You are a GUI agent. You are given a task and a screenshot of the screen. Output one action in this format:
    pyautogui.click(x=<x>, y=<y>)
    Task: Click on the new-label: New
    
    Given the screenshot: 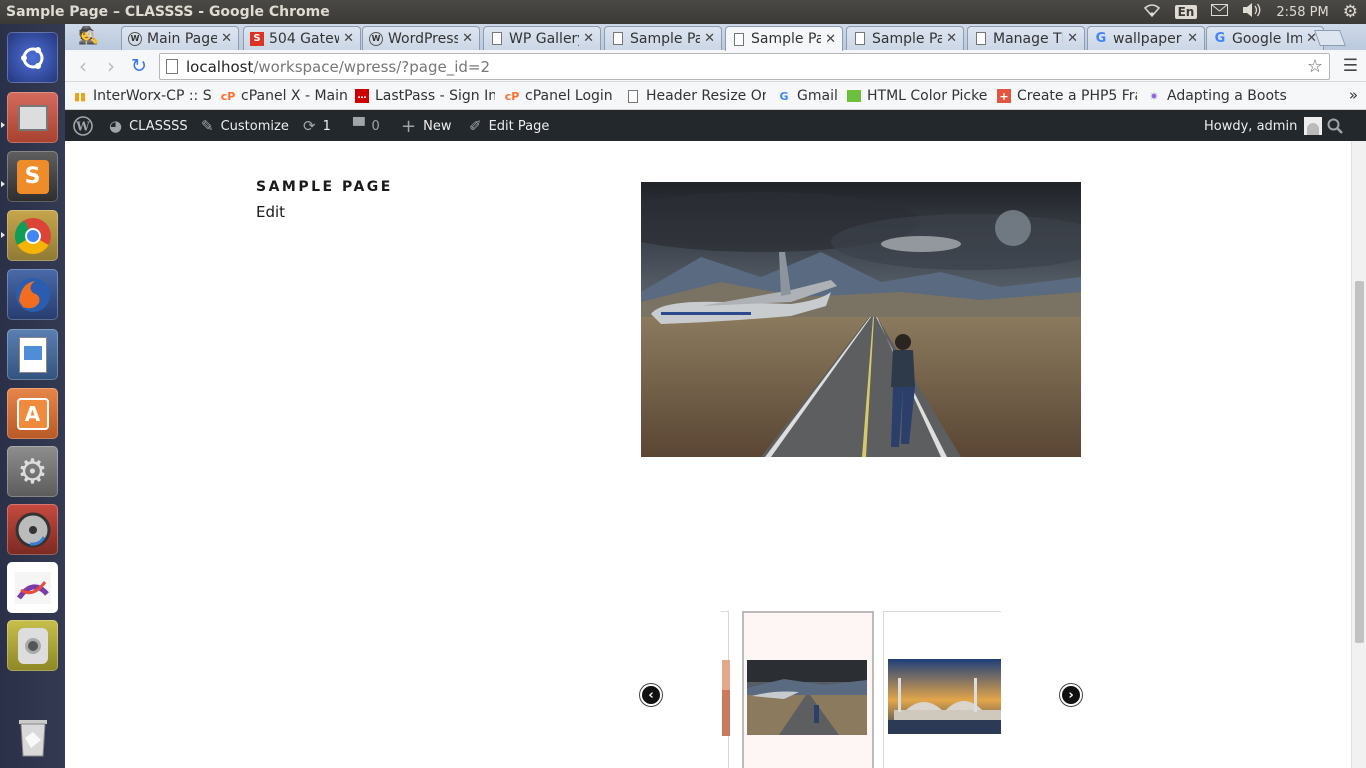 What is the action you would take?
    pyautogui.click(x=437, y=126)
    